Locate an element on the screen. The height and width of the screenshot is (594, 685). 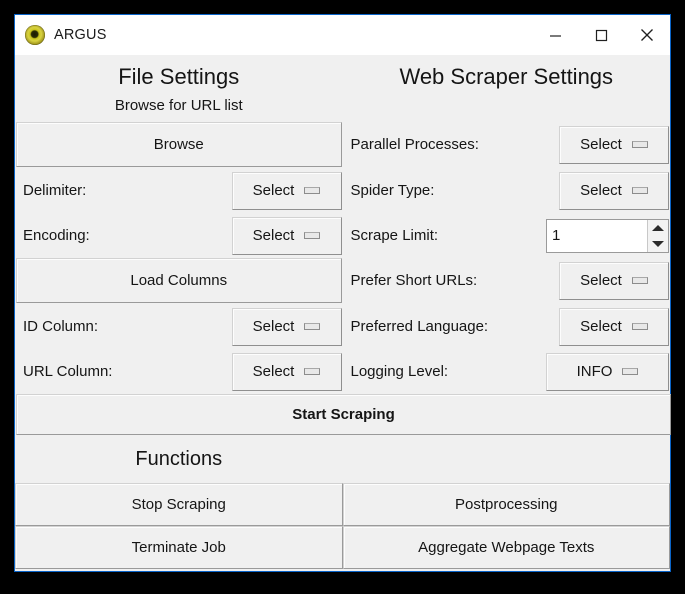
parallel-processes-label: Parallel Processes: is located at coordinates (414, 144).